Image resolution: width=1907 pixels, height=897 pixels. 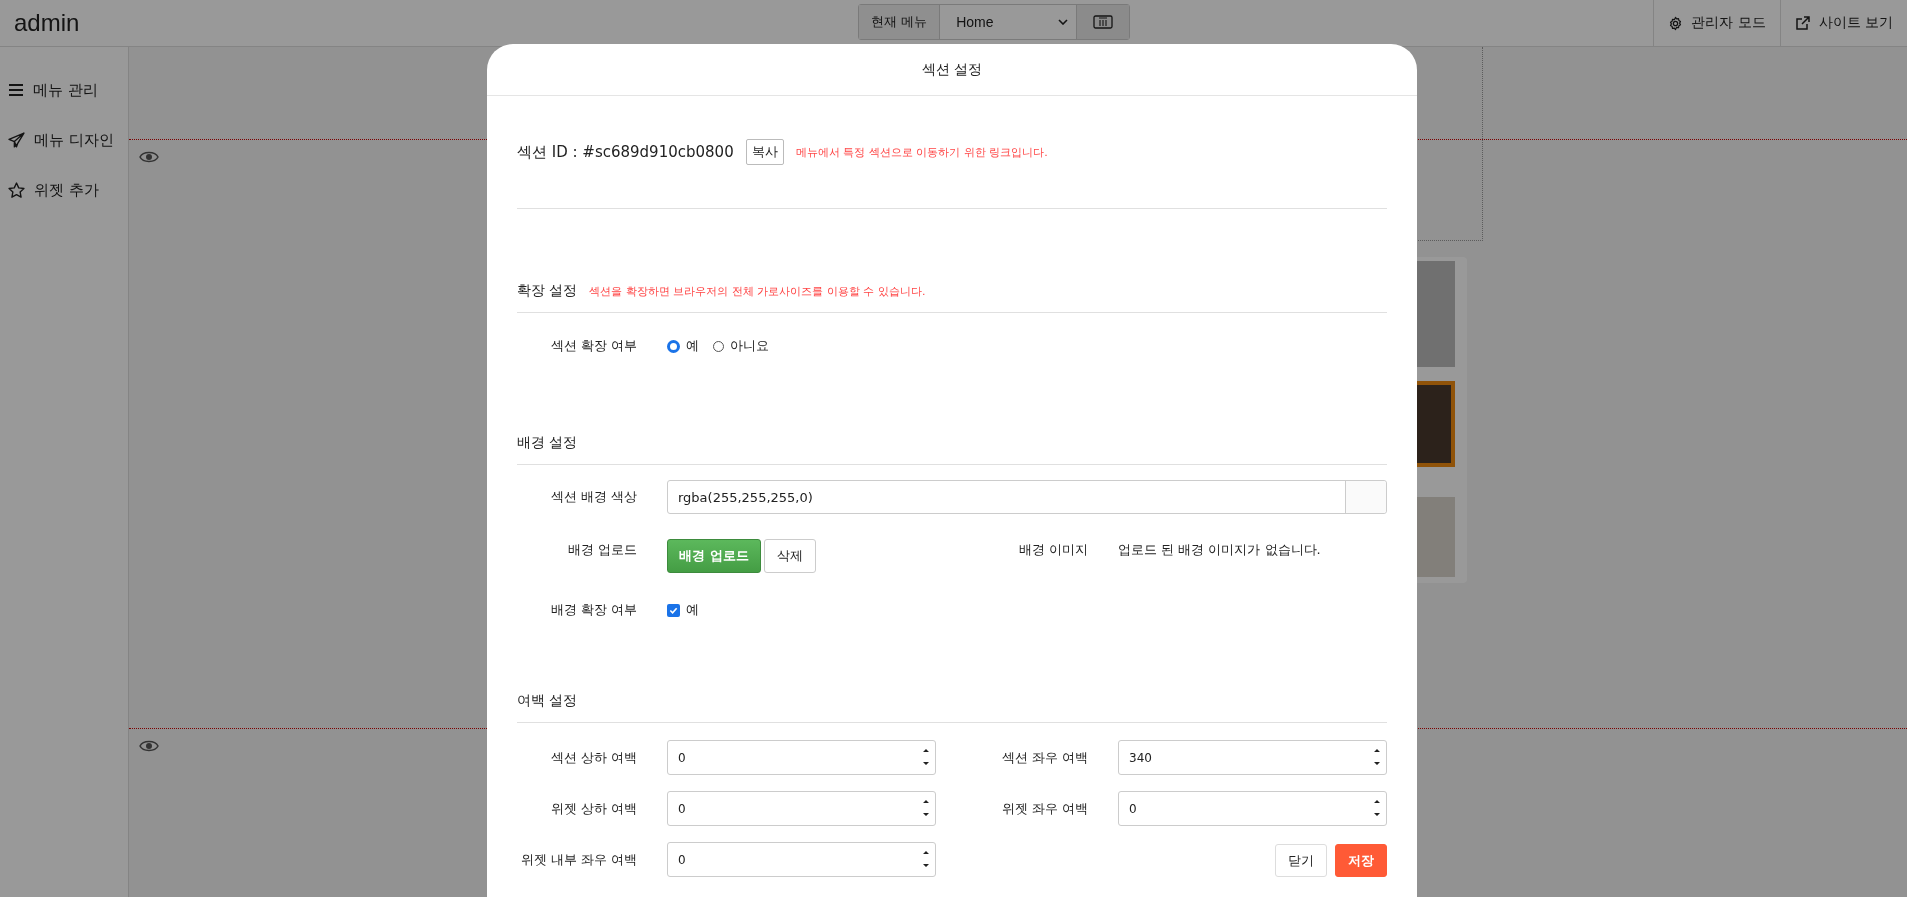 What do you see at coordinates (64, 90) in the screenshot?
I see `sidebar-item: 메뉴 관리` at bounding box center [64, 90].